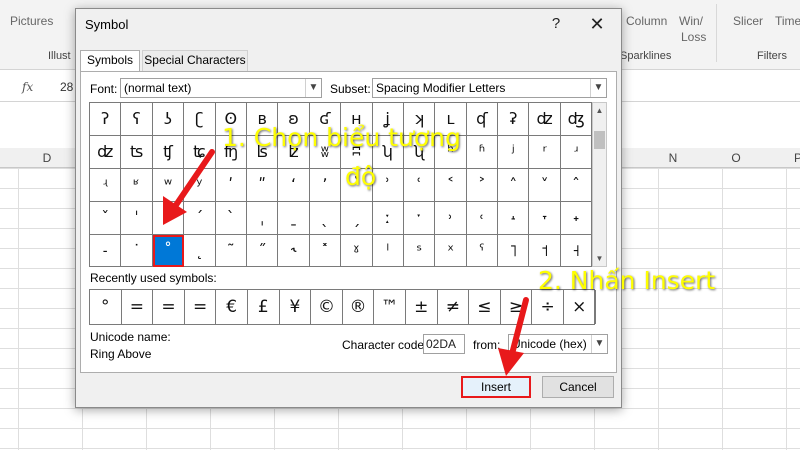 The height and width of the screenshot is (450, 800). Describe the element at coordinates (31, 21) in the screenshot. I see `ribbon-pictures: Pictures` at that location.